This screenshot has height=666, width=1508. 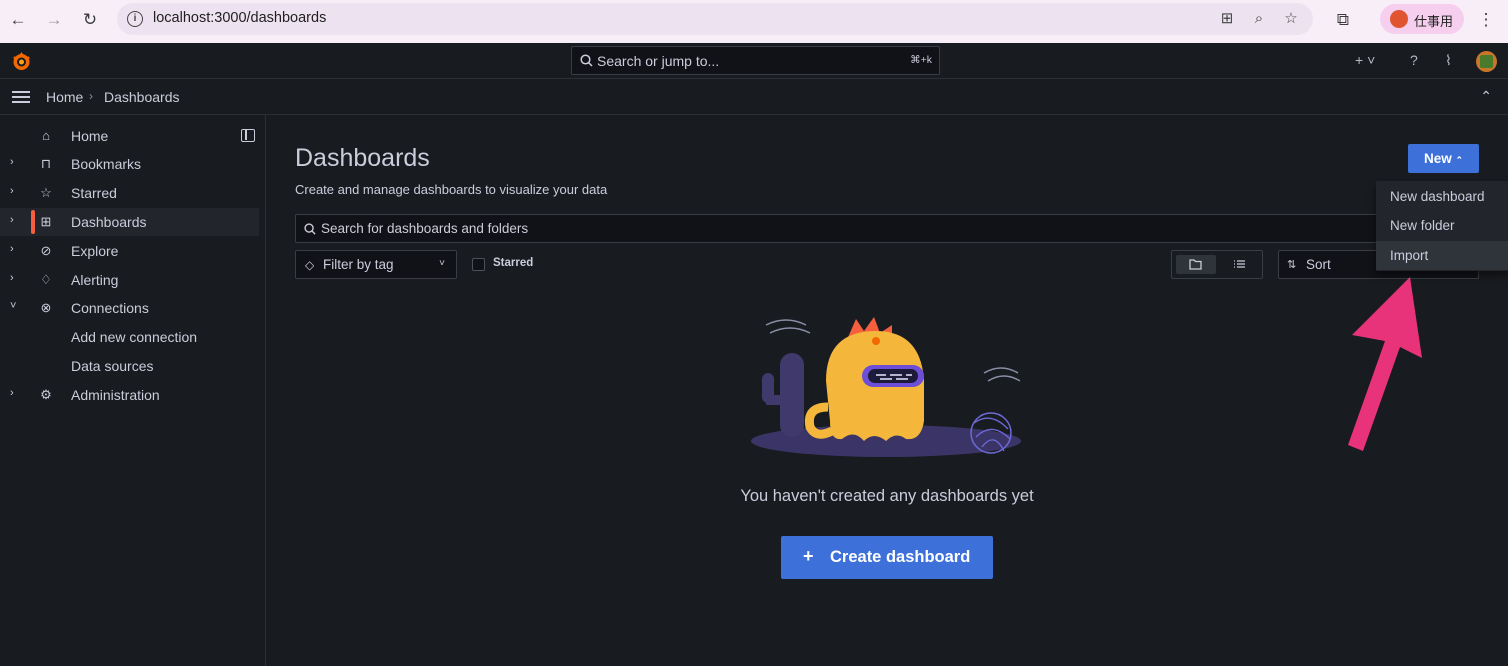 What do you see at coordinates (95, 251) in the screenshot?
I see `sidebar-item-label: Explore` at bounding box center [95, 251].